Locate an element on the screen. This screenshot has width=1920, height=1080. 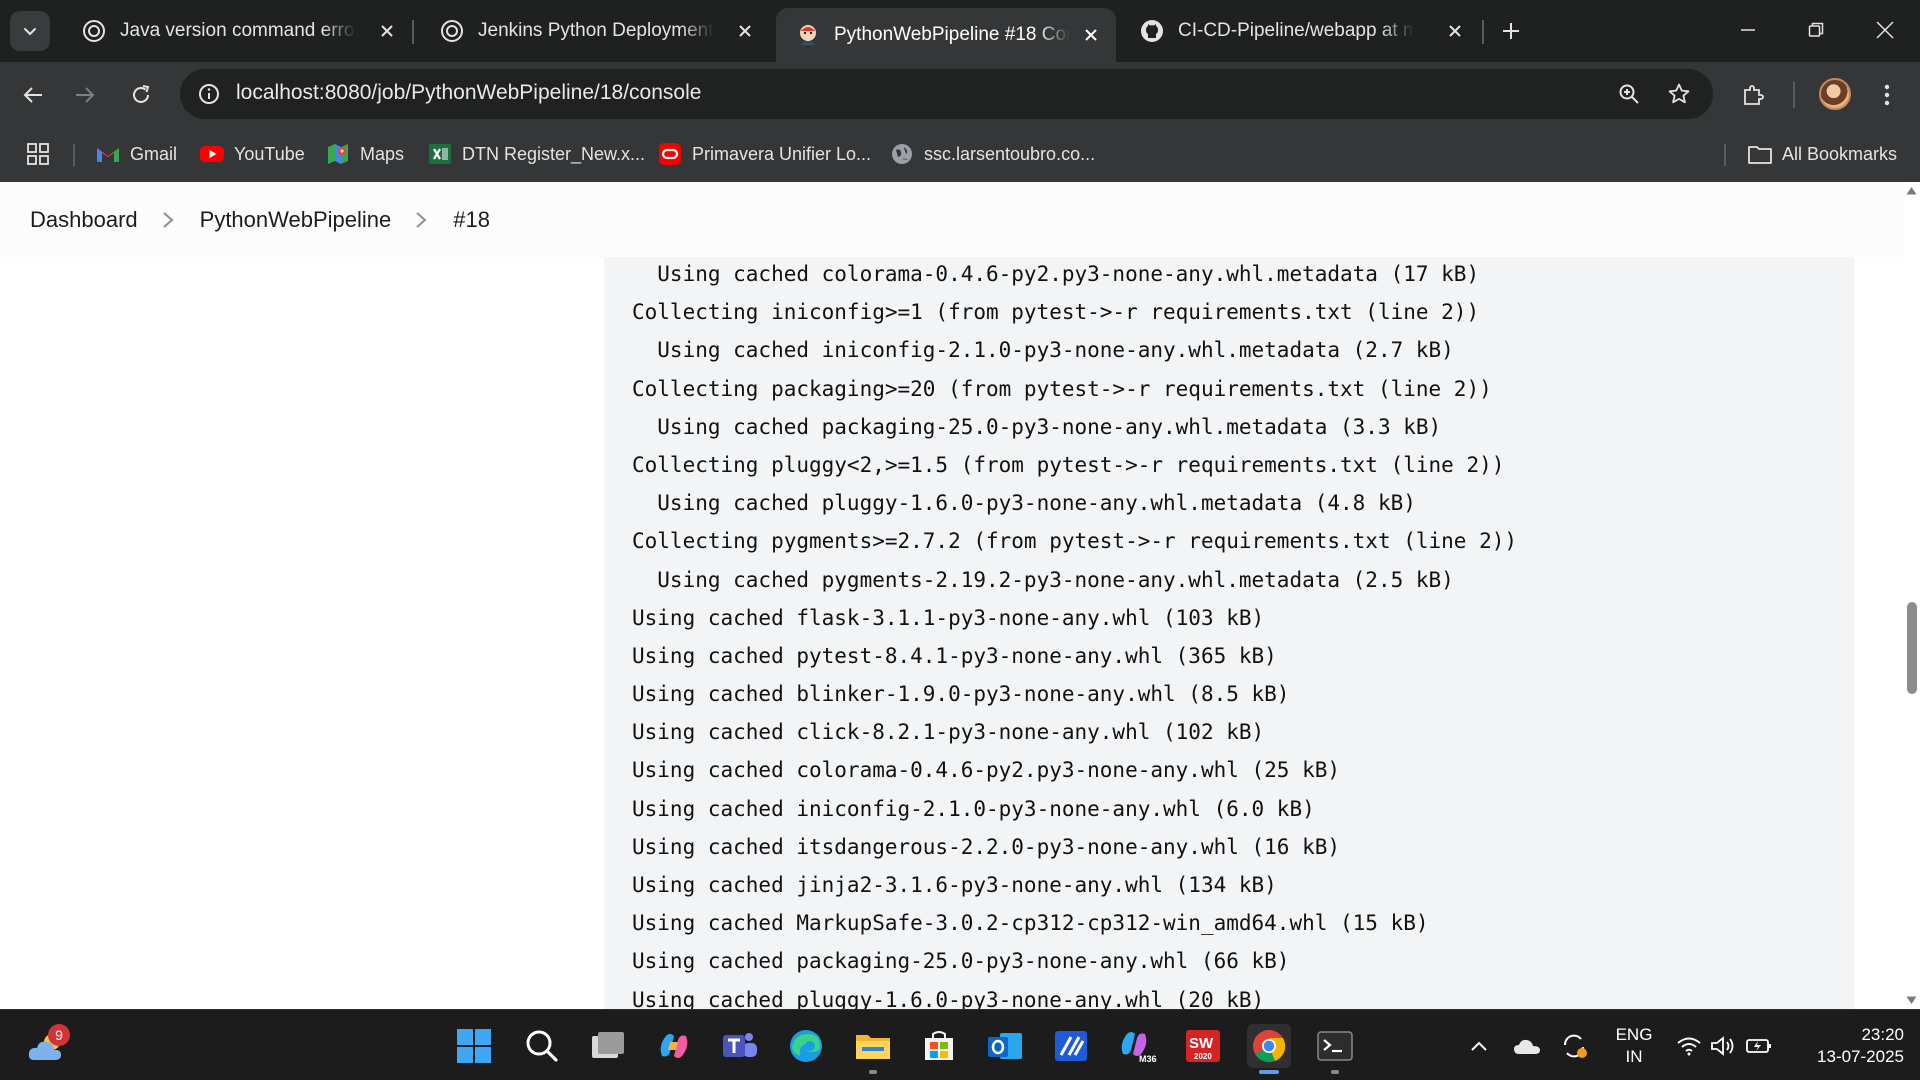
site-info-button is located at coordinates (209, 94).